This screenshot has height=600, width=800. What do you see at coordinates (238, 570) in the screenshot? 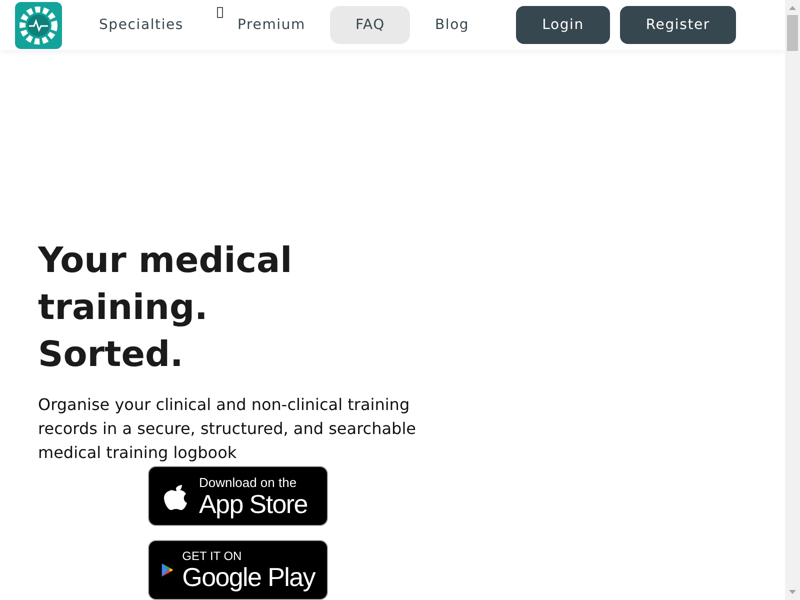
I see `store-badge: GET IT ON Google Play` at bounding box center [238, 570].